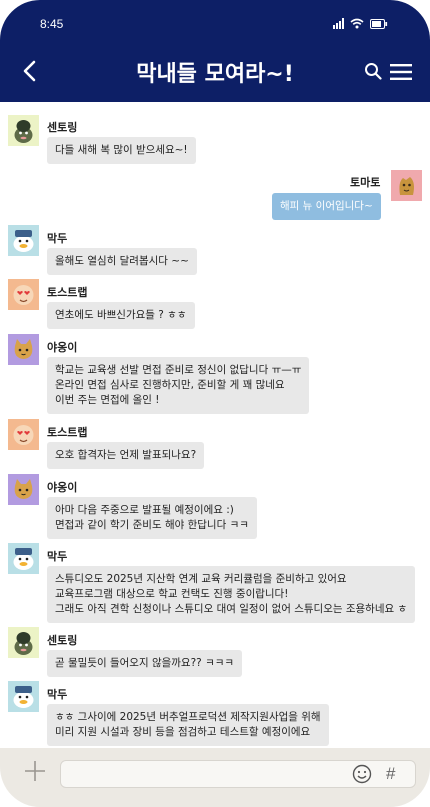 The image size is (430, 807). I want to click on message-line: 이번 주는 면접에 올인 !, so click(107, 400).